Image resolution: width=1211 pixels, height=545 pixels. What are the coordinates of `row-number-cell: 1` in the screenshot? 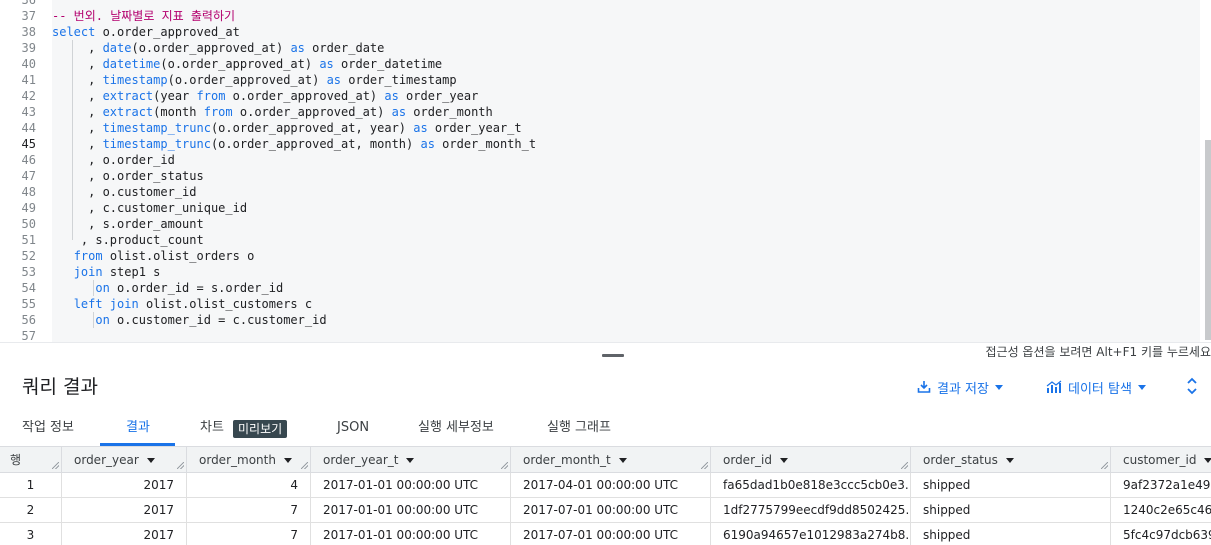 It's located at (31, 485).